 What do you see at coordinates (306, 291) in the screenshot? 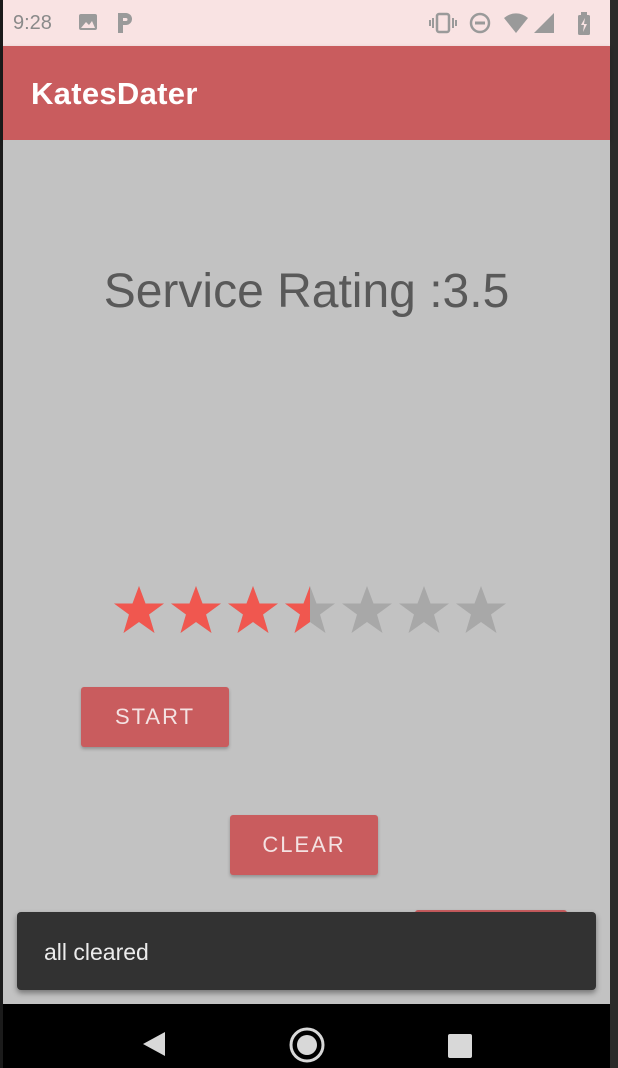
I see `service-rating-label: Service Rating :3.5` at bounding box center [306, 291].